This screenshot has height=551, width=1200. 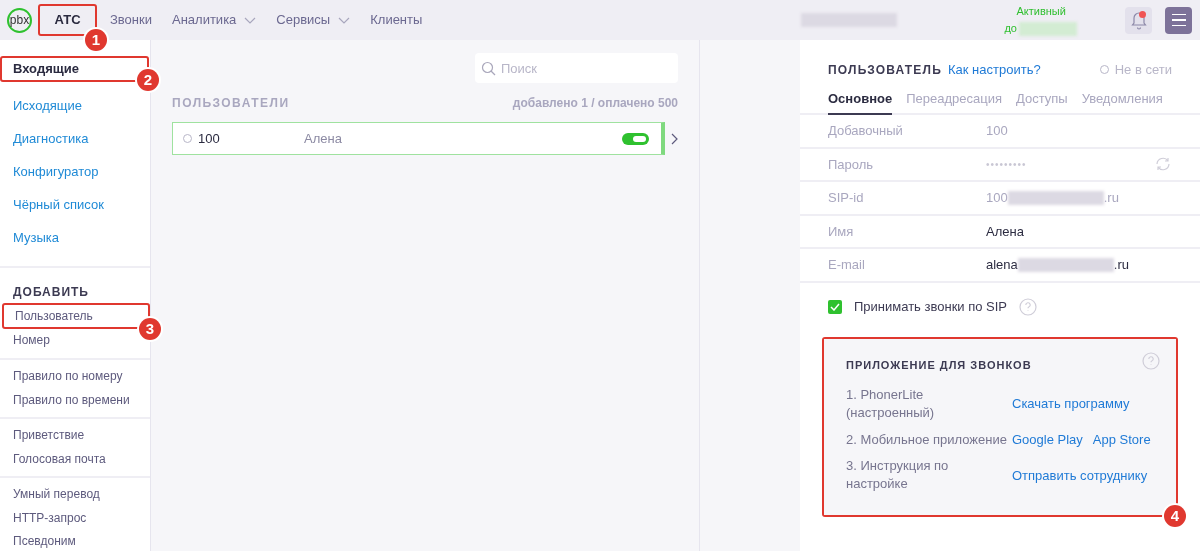 I want to click on section-heading: ДОБАВИТЬ, so click(x=51, y=292).